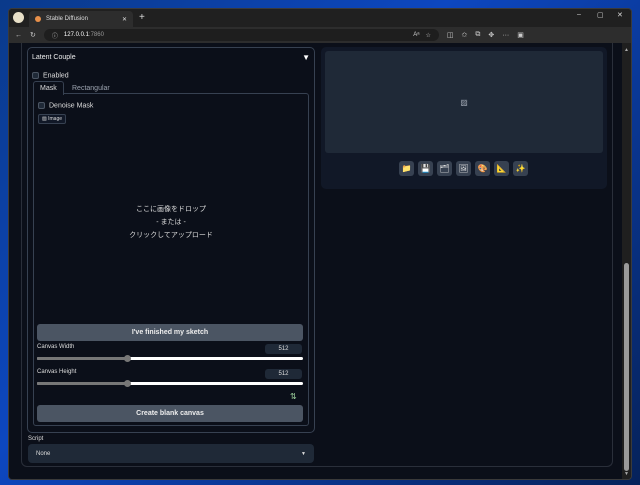 The image size is (640, 485). Describe the element at coordinates (170, 413) in the screenshot. I see `create-blank-canvas-button: Create blank canvas` at that location.